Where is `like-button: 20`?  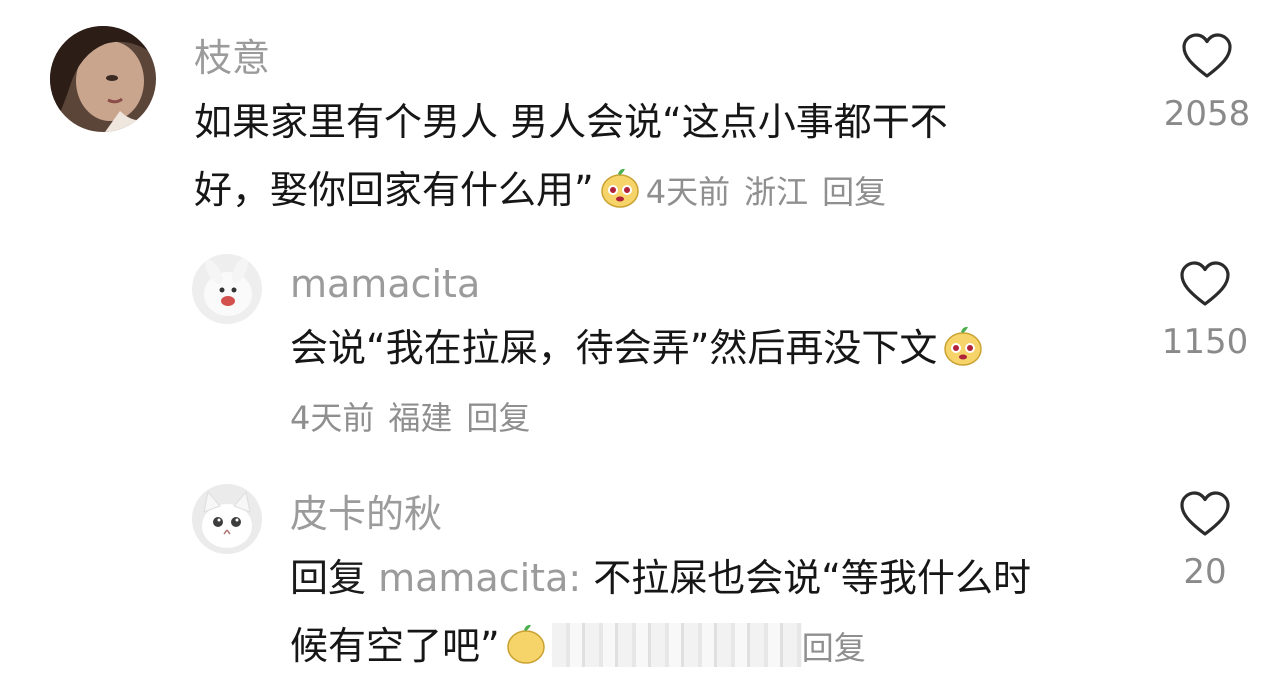
like-button: 20 is located at coordinates (1205, 541).